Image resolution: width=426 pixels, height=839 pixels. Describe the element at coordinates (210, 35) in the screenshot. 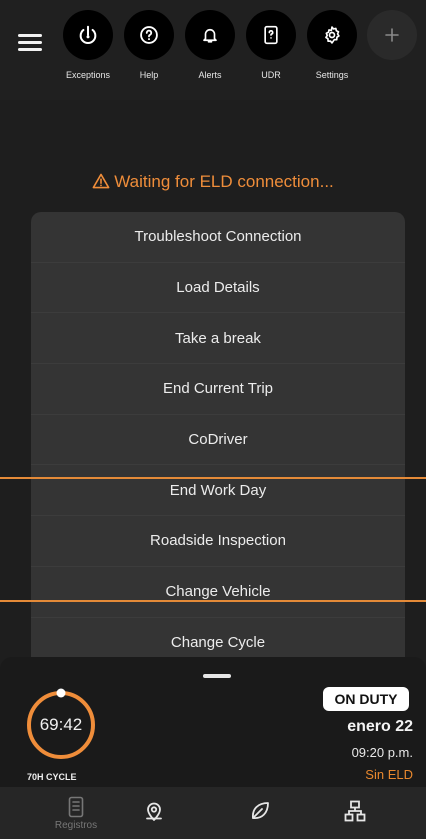

I see `bell-icon` at that location.